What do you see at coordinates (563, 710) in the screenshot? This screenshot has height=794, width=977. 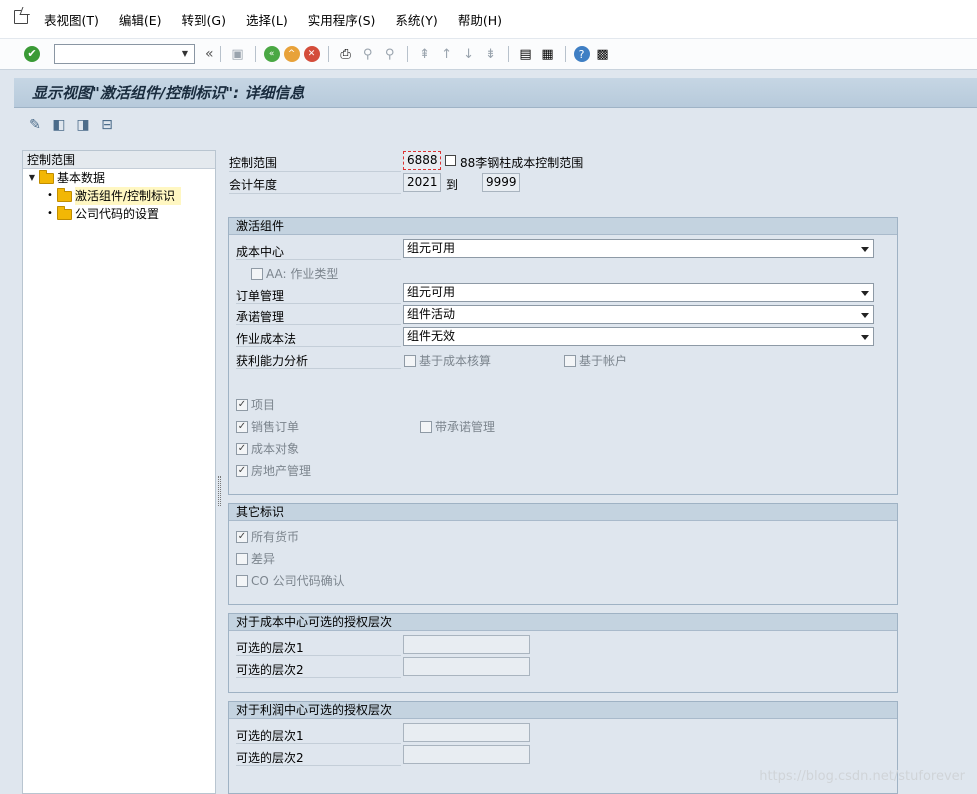 I see `group-title: 对于利润中心可选的授权层次` at bounding box center [563, 710].